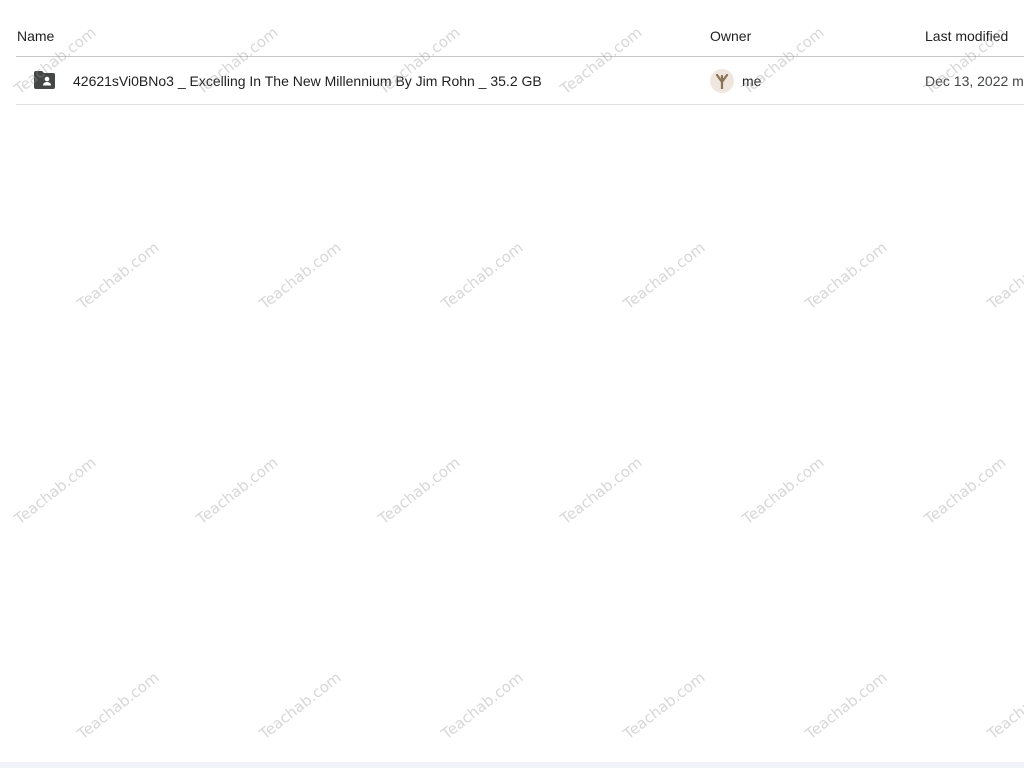 The width and height of the screenshot is (1024, 768). I want to click on column-header-name: Name, so click(35, 36).